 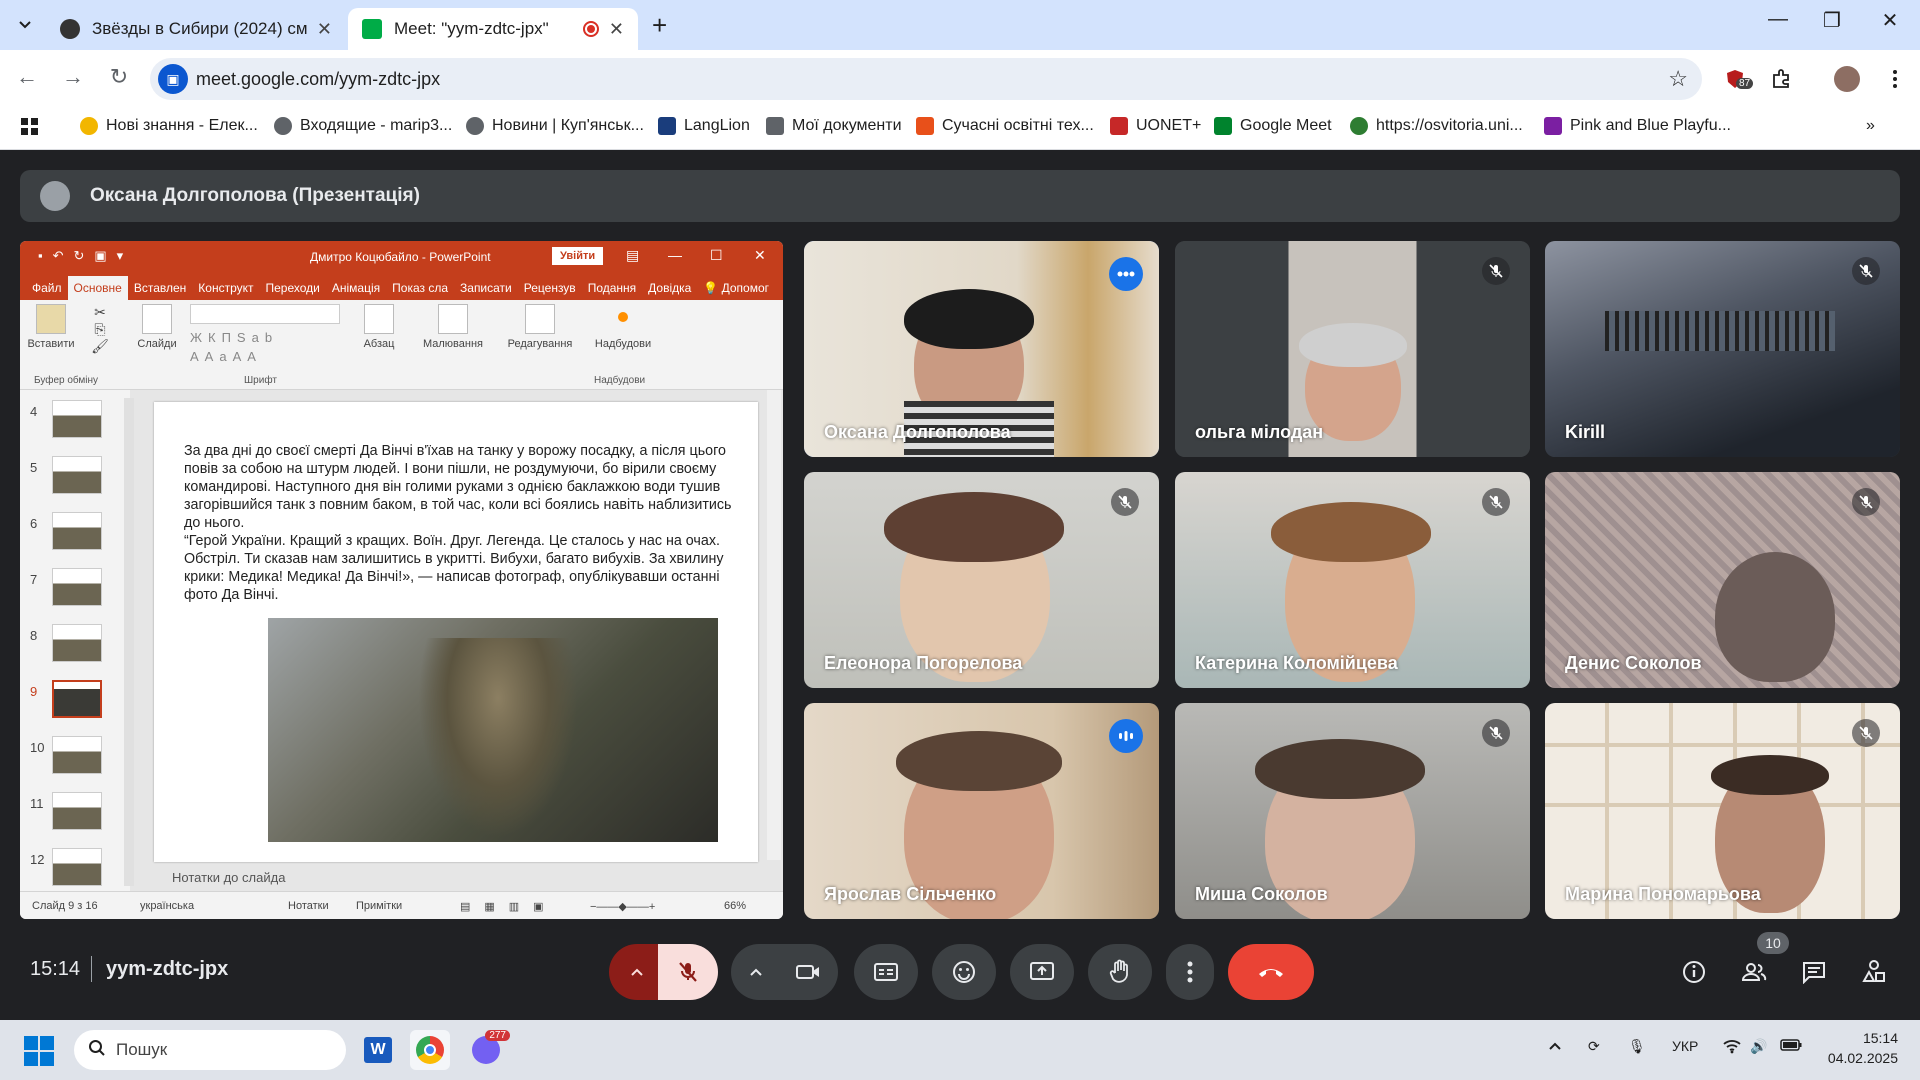 I want to click on back-button: ←, so click(x=27, y=77).